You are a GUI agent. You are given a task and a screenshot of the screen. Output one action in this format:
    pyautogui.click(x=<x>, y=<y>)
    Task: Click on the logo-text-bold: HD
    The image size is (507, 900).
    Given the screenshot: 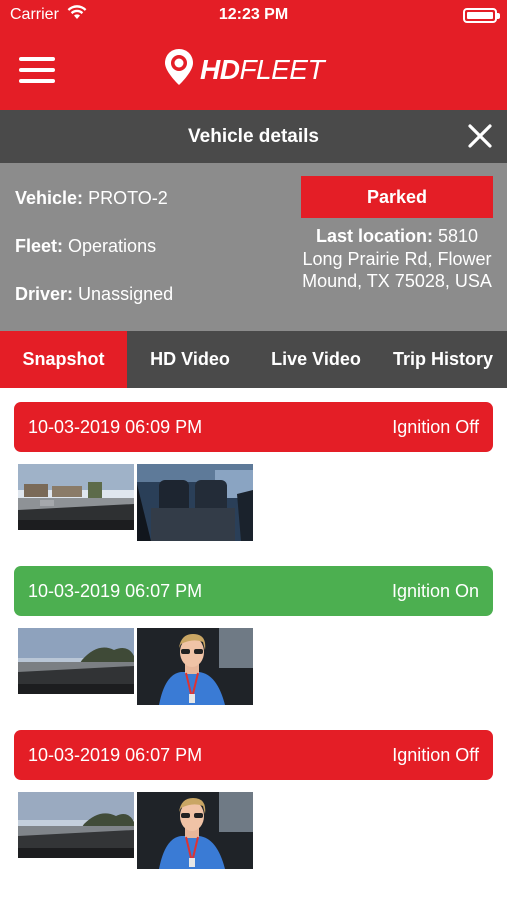 What is the action you would take?
    pyautogui.click(x=220, y=69)
    